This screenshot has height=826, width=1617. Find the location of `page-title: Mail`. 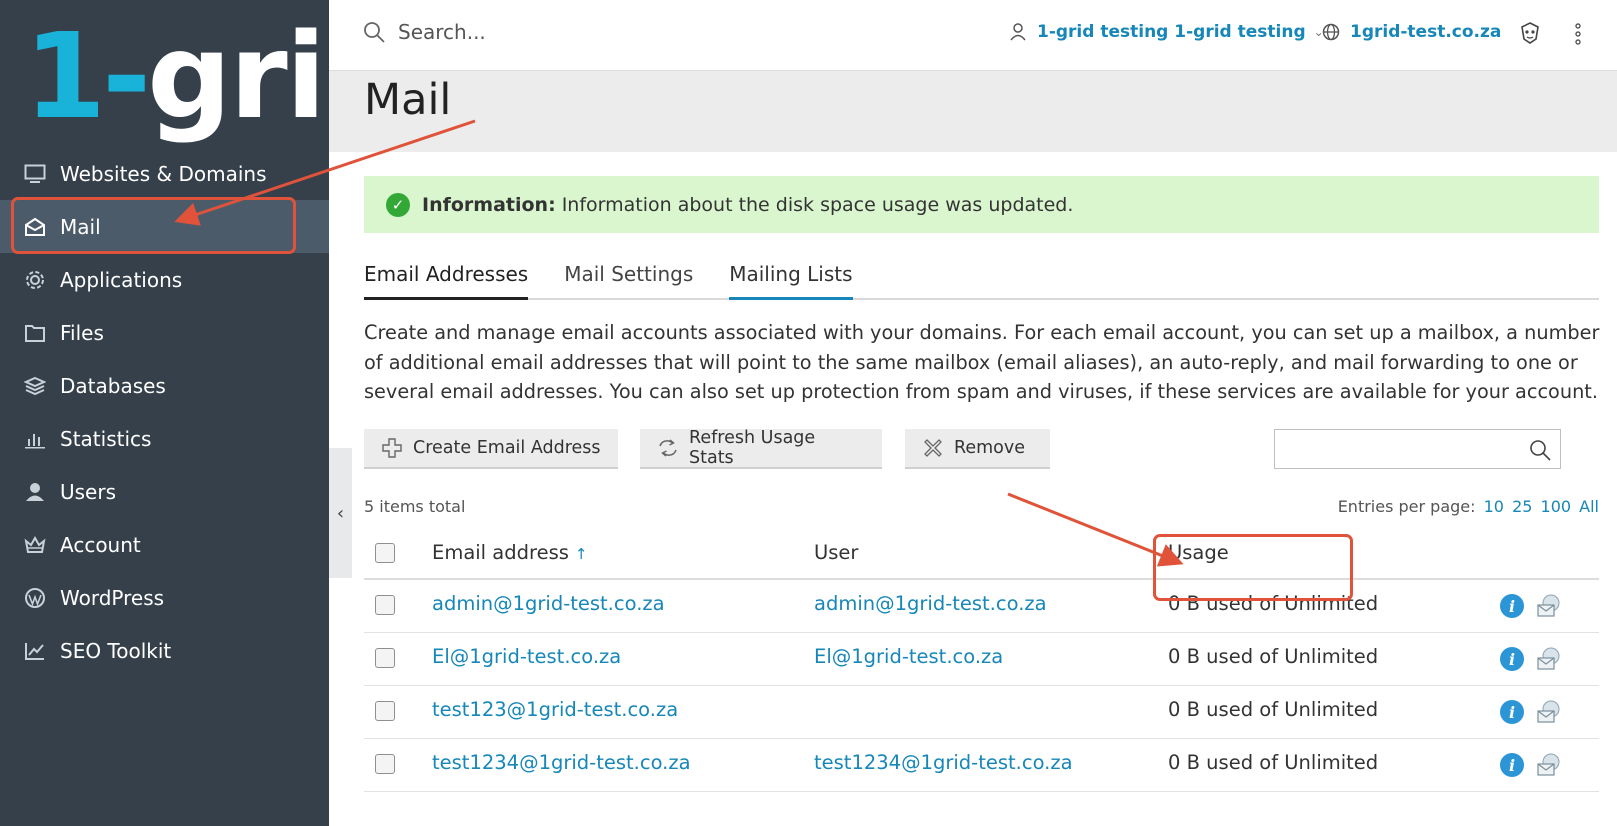

page-title: Mail is located at coordinates (408, 100).